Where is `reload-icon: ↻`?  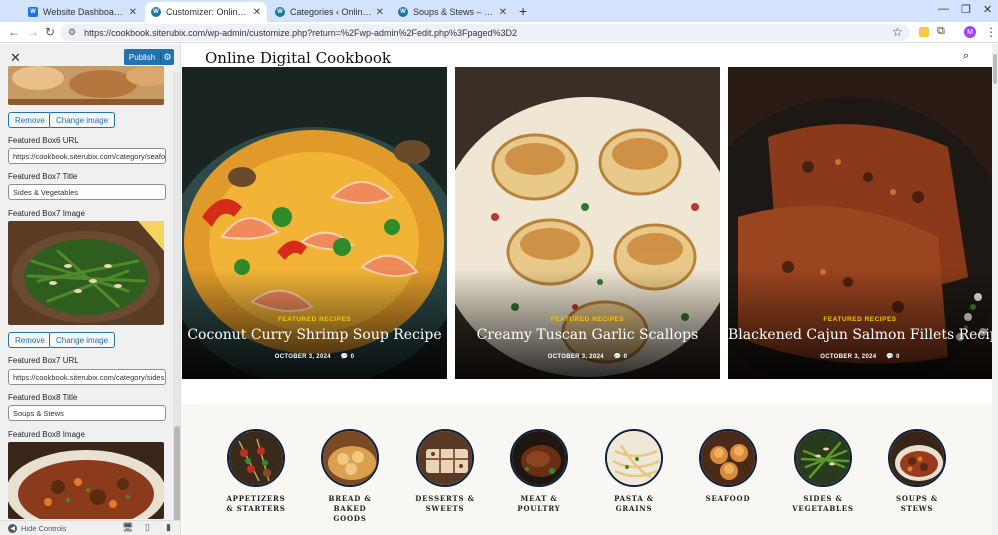 reload-icon: ↻ is located at coordinates (50, 32).